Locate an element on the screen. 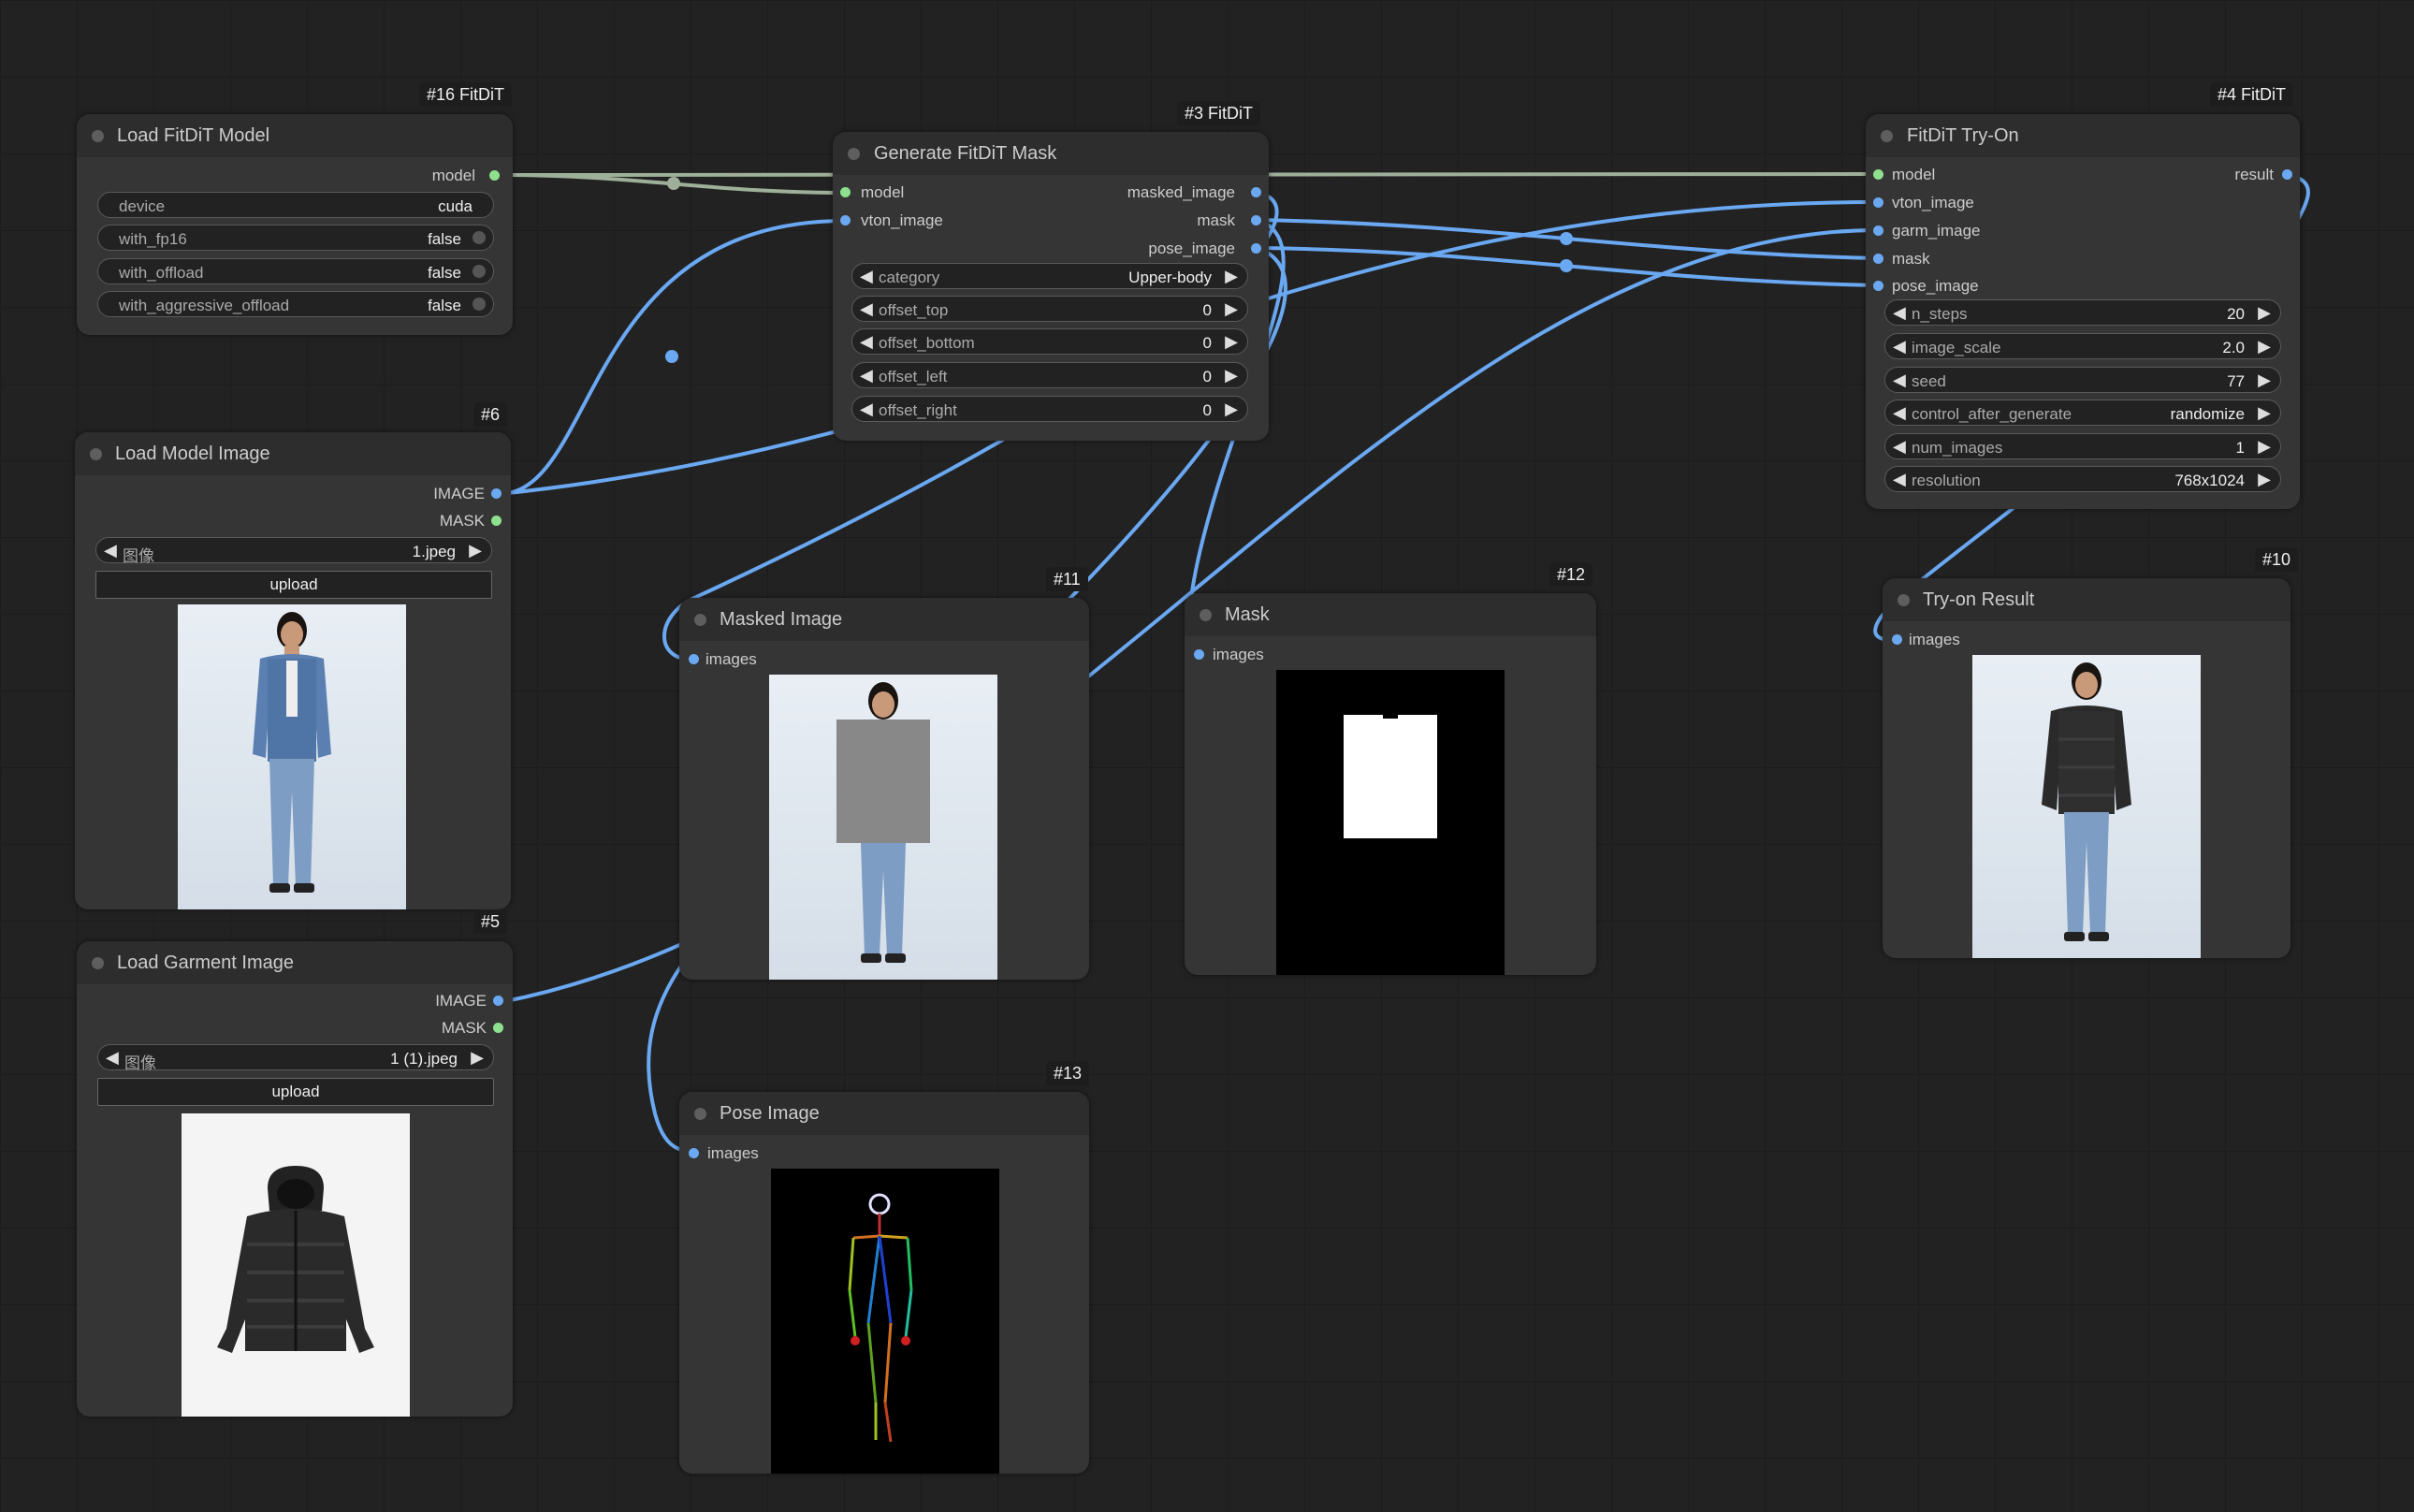 Image resolution: width=2414 pixels, height=1512 pixels. node-header: Load Garment Image is located at coordinates (295, 962).